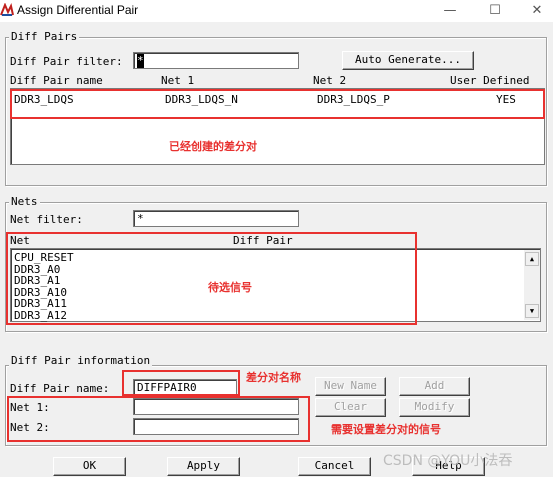 The image size is (553, 477). What do you see at coordinates (216, 60) in the screenshot?
I see `diff-pair-filter-input: *` at bounding box center [216, 60].